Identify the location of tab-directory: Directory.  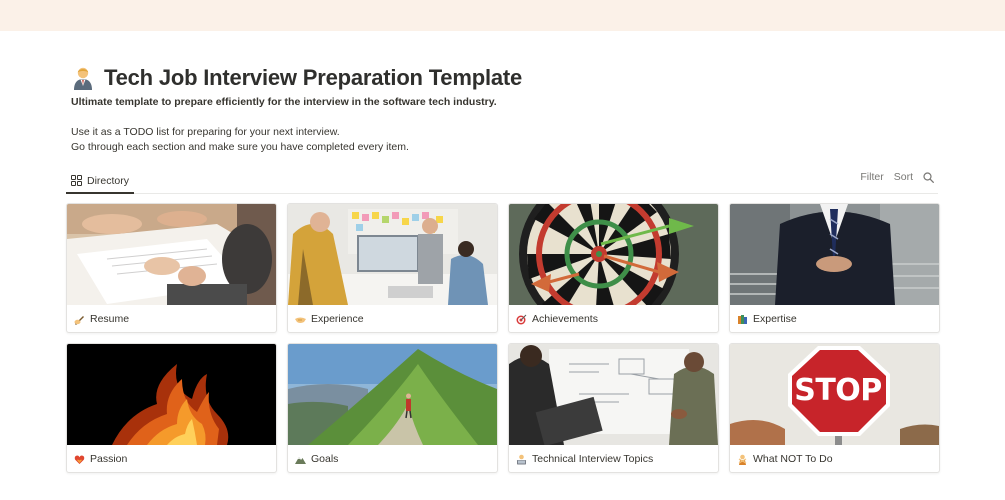
(100, 181).